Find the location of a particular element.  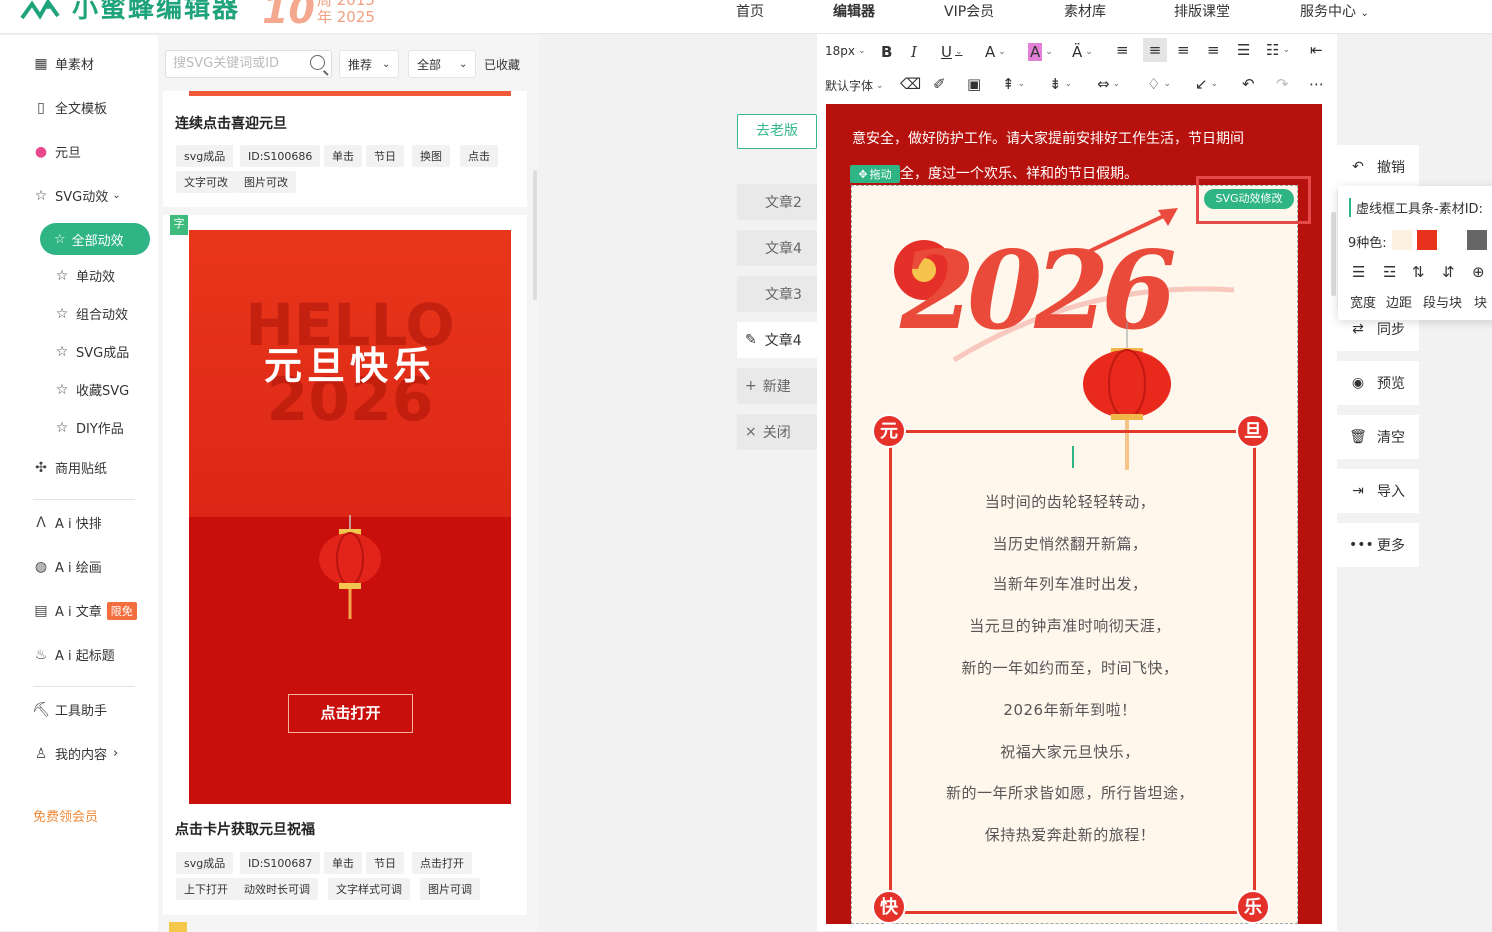

poem-line: 当历史悄然翻开新篇， is located at coordinates (1070, 543).